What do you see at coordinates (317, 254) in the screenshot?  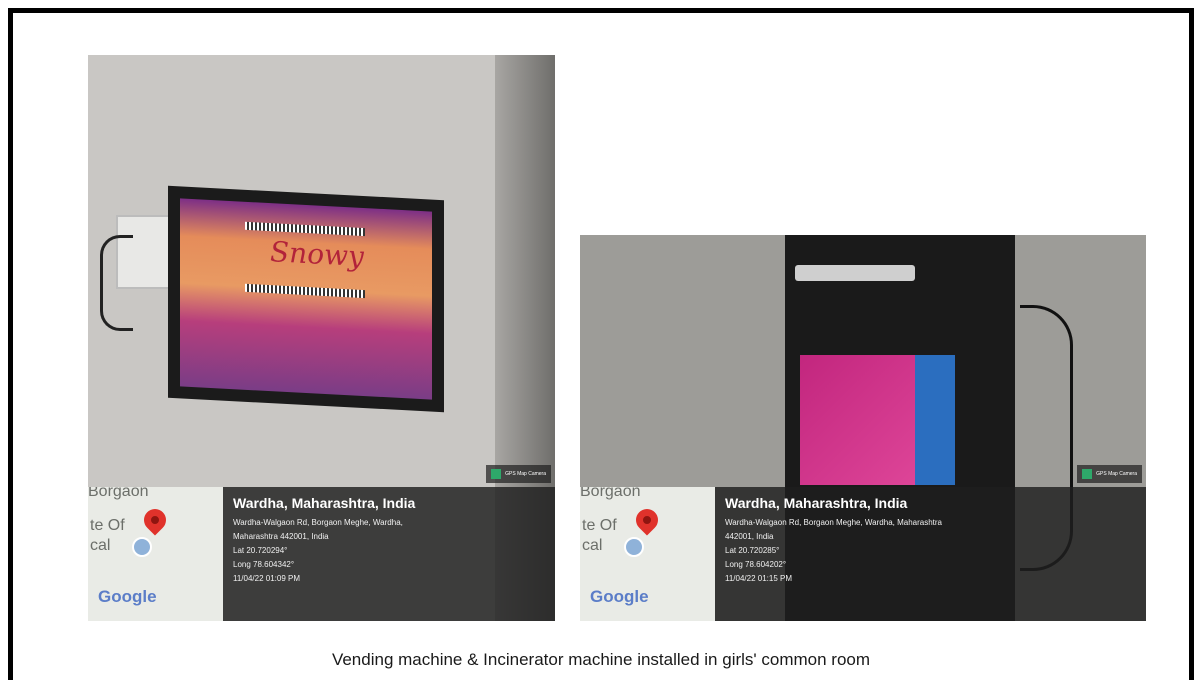 I see `screen-brand-text: Snowy` at bounding box center [317, 254].